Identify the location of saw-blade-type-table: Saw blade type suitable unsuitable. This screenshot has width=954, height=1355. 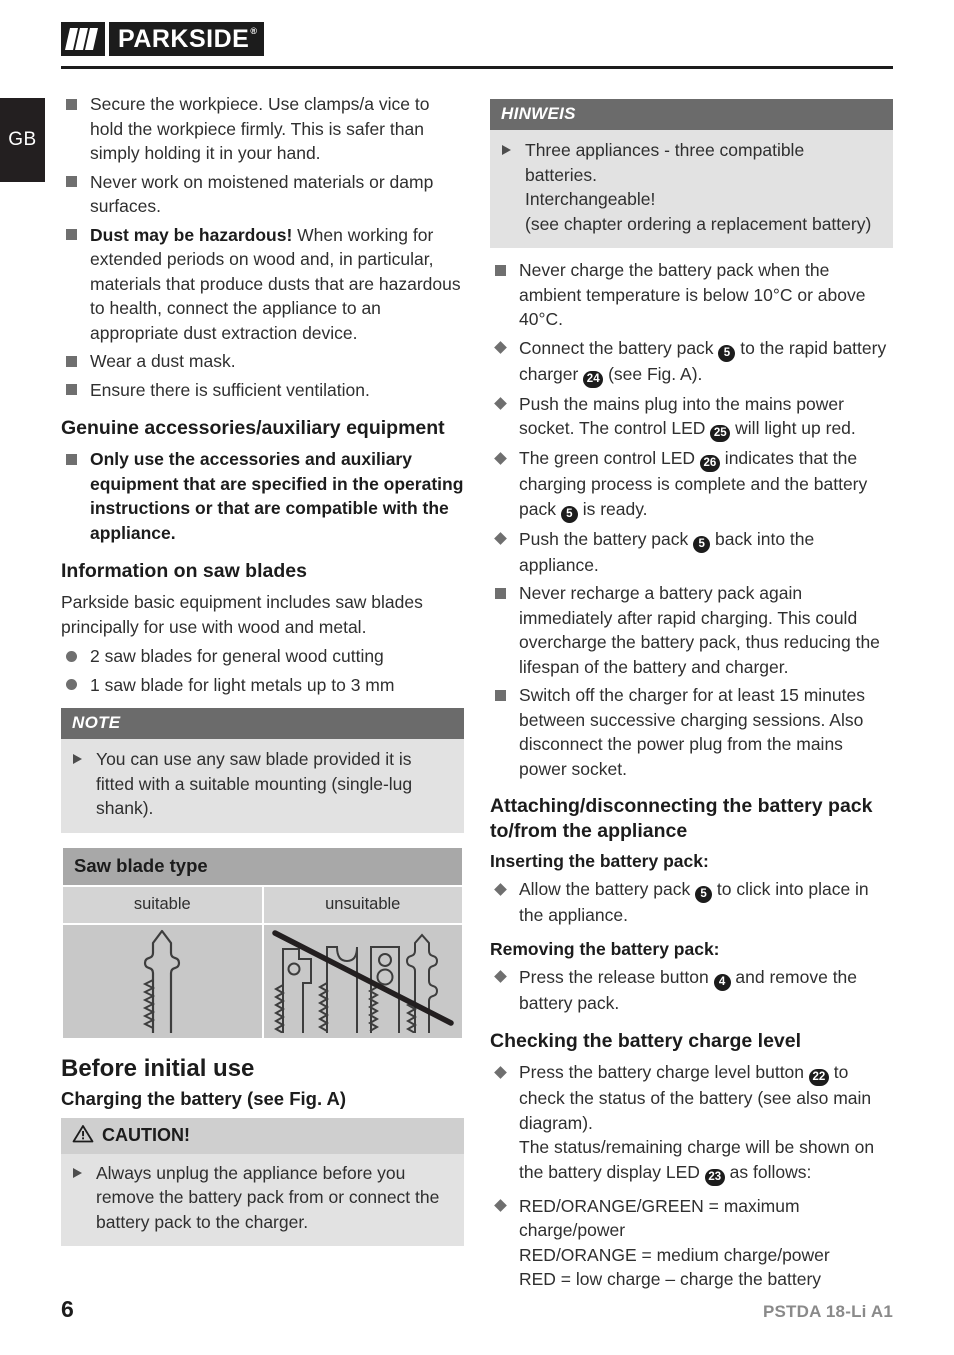
(262, 942).